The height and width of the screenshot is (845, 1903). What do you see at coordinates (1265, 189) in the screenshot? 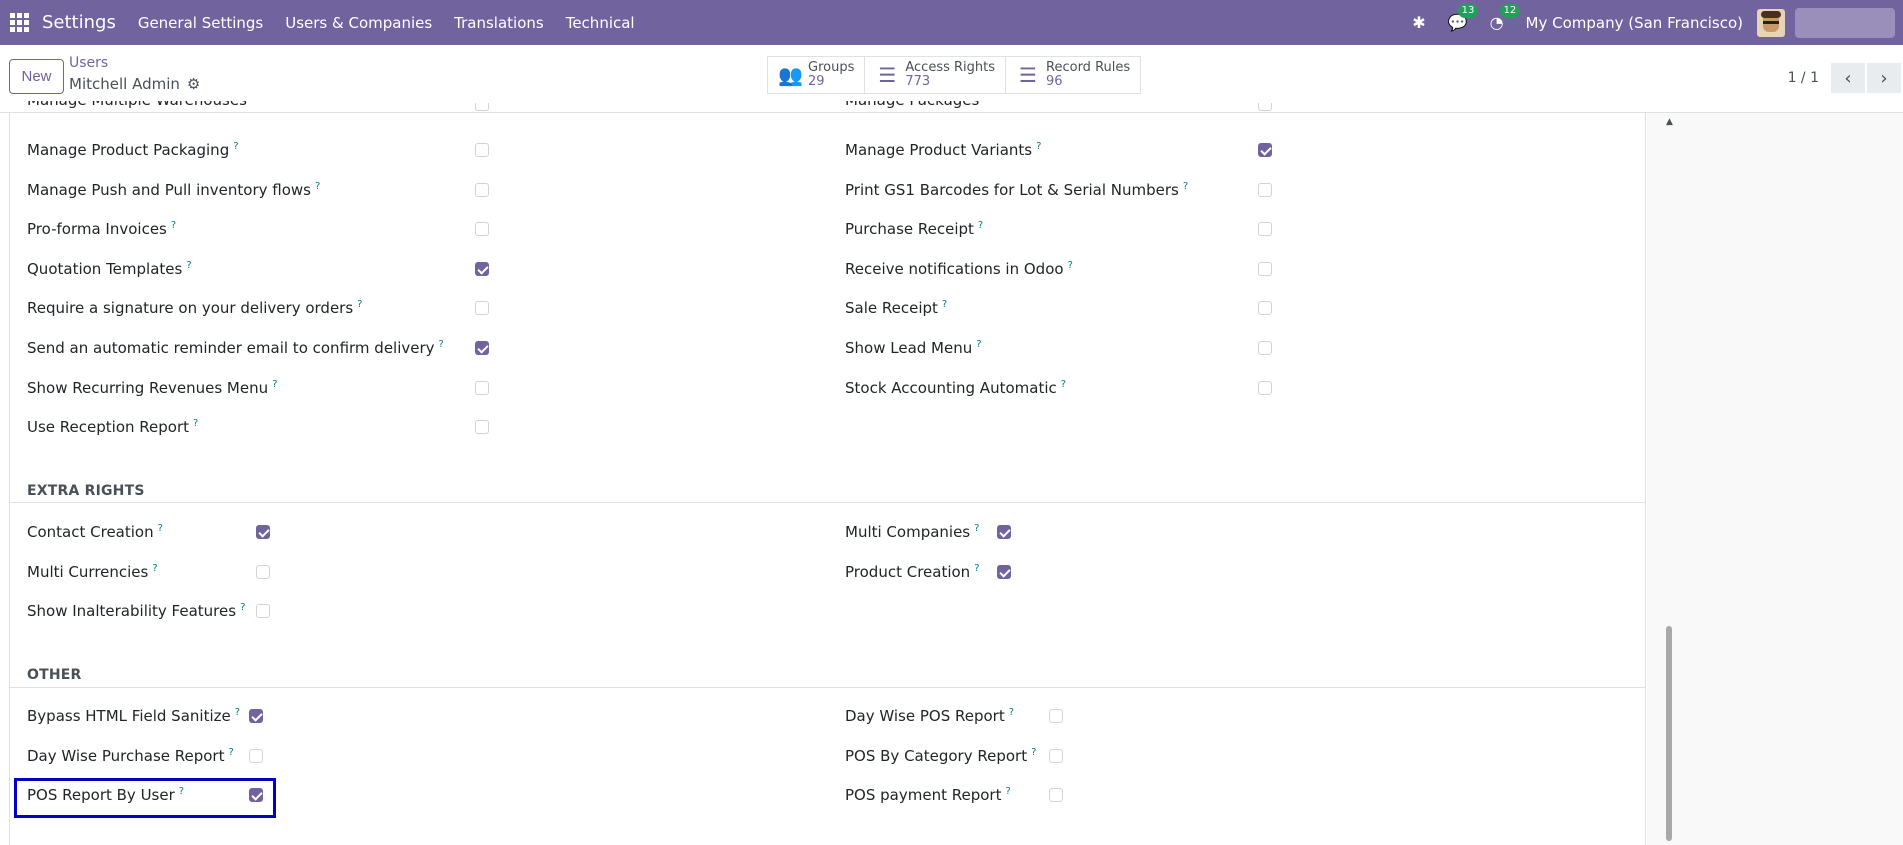
I see `checkbox-print-gs1-barcodes-for-lot-serial-numbers` at bounding box center [1265, 189].